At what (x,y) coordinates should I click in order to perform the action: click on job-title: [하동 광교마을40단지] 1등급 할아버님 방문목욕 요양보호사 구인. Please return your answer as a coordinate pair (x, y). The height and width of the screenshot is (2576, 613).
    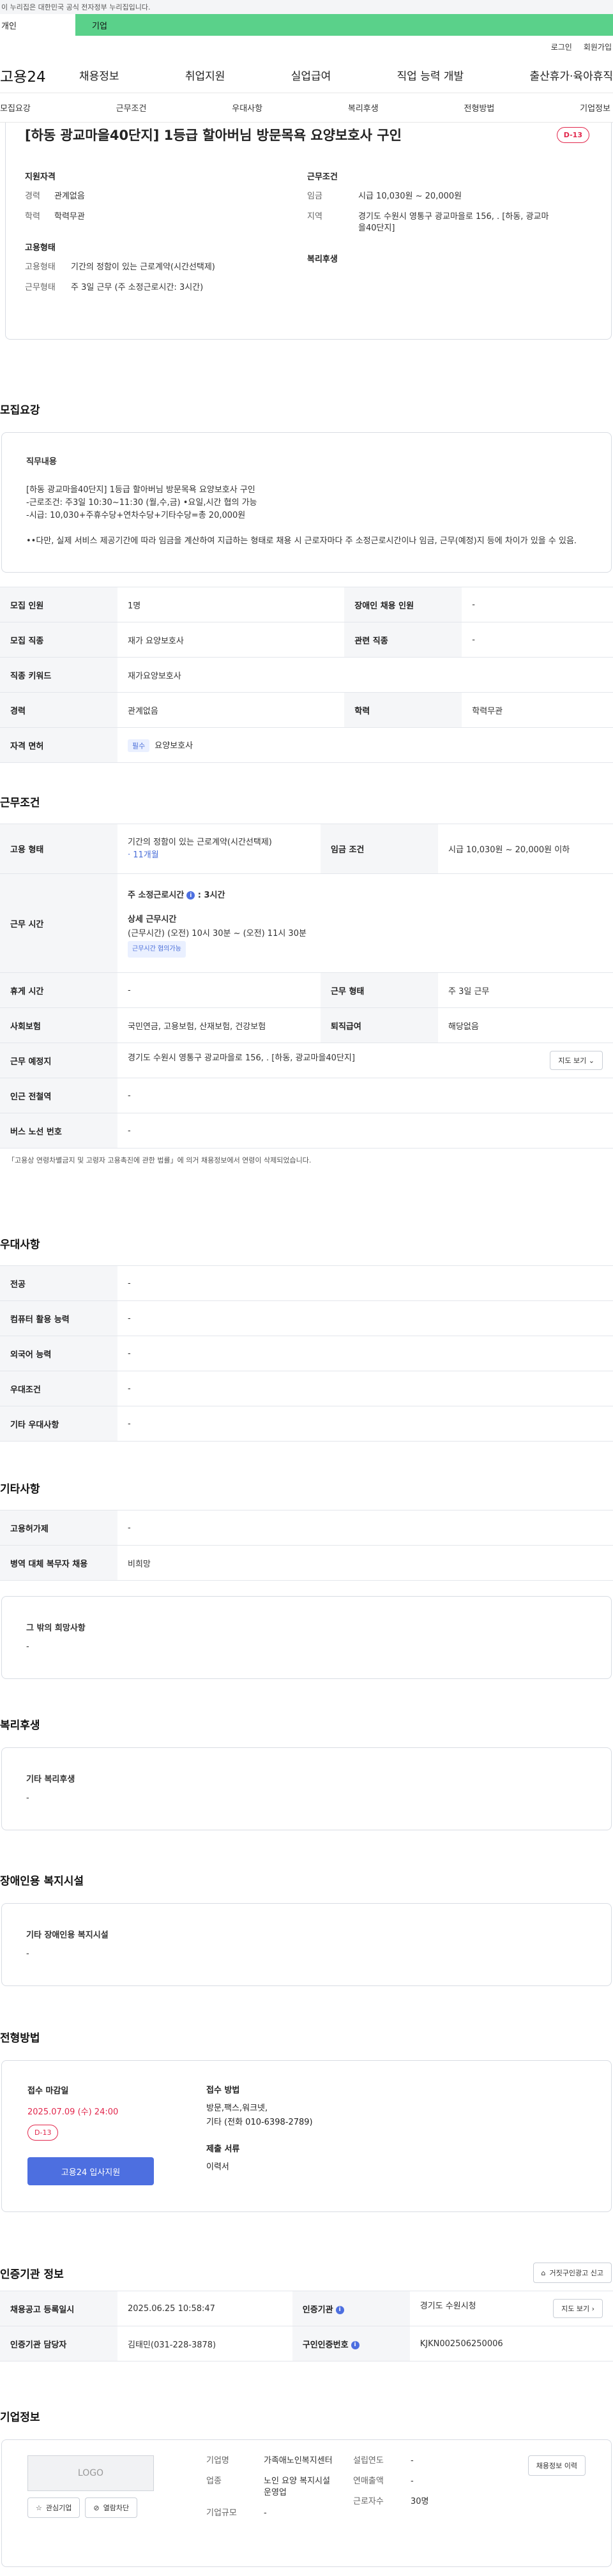
    Looking at the image, I should click on (213, 135).